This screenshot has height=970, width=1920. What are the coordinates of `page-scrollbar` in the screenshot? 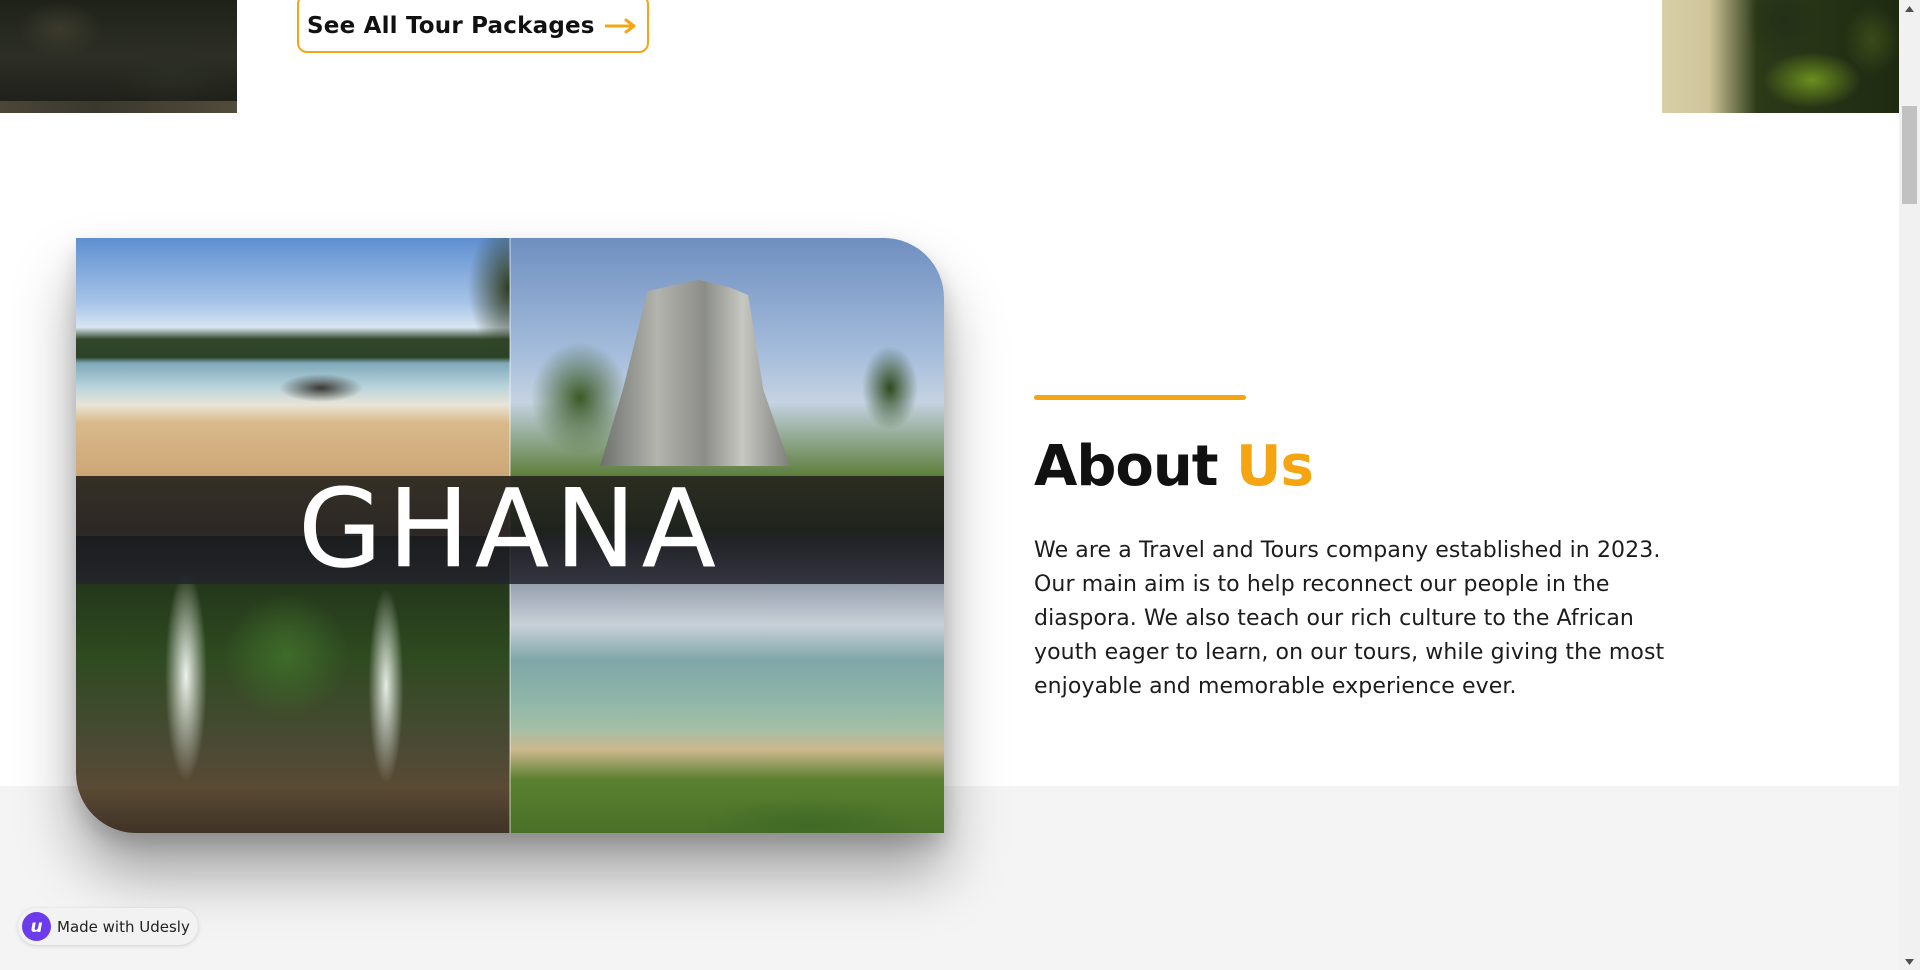 It's located at (1909, 485).